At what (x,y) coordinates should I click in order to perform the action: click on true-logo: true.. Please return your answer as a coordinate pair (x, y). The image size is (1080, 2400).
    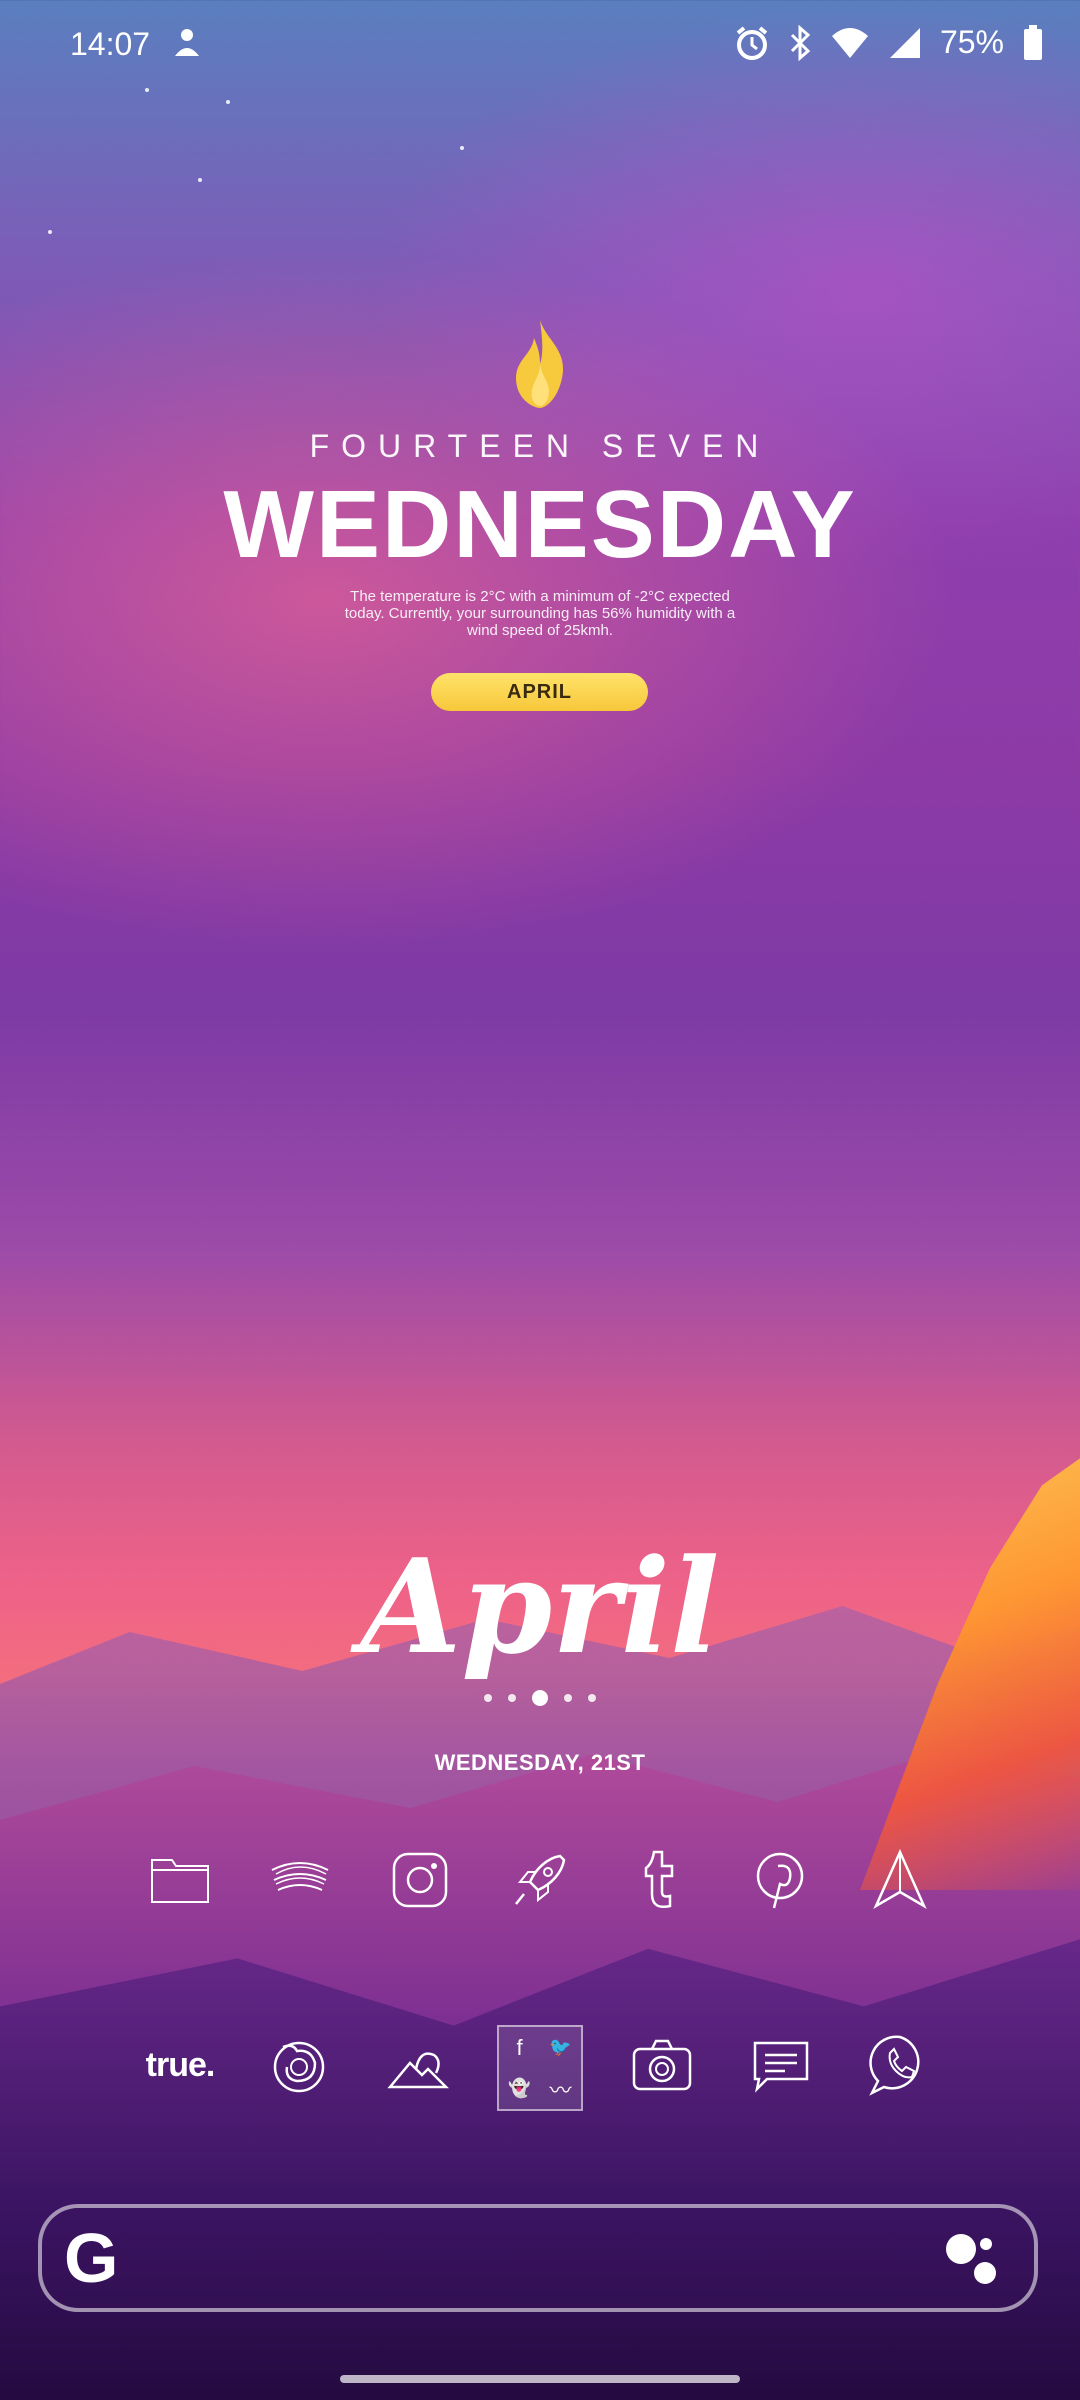
    Looking at the image, I should click on (180, 2064).